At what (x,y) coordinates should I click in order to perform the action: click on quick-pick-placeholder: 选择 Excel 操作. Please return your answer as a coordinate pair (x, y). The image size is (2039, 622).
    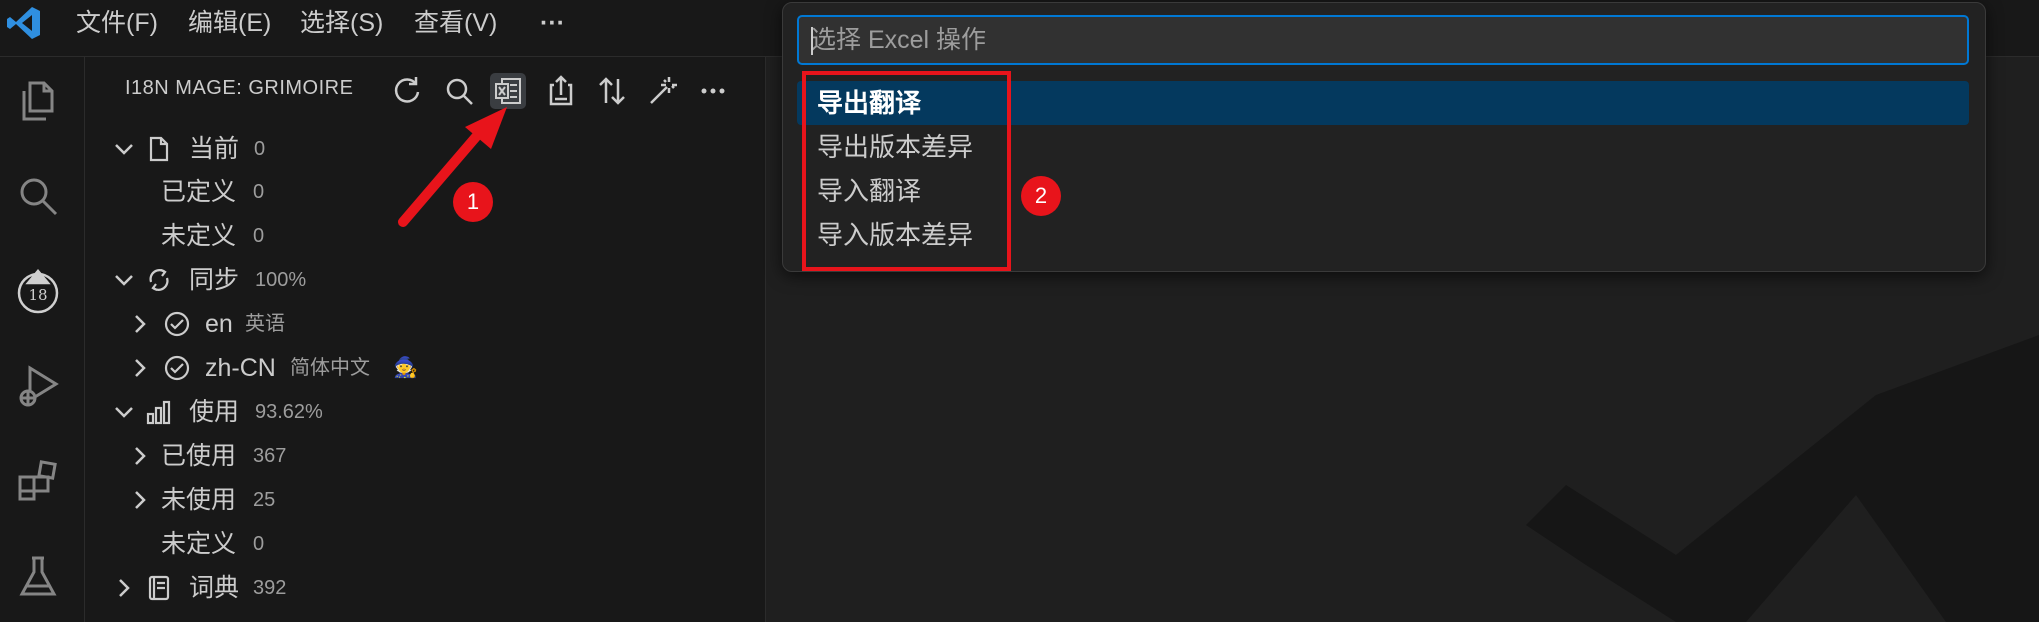
    Looking at the image, I should click on (899, 40).